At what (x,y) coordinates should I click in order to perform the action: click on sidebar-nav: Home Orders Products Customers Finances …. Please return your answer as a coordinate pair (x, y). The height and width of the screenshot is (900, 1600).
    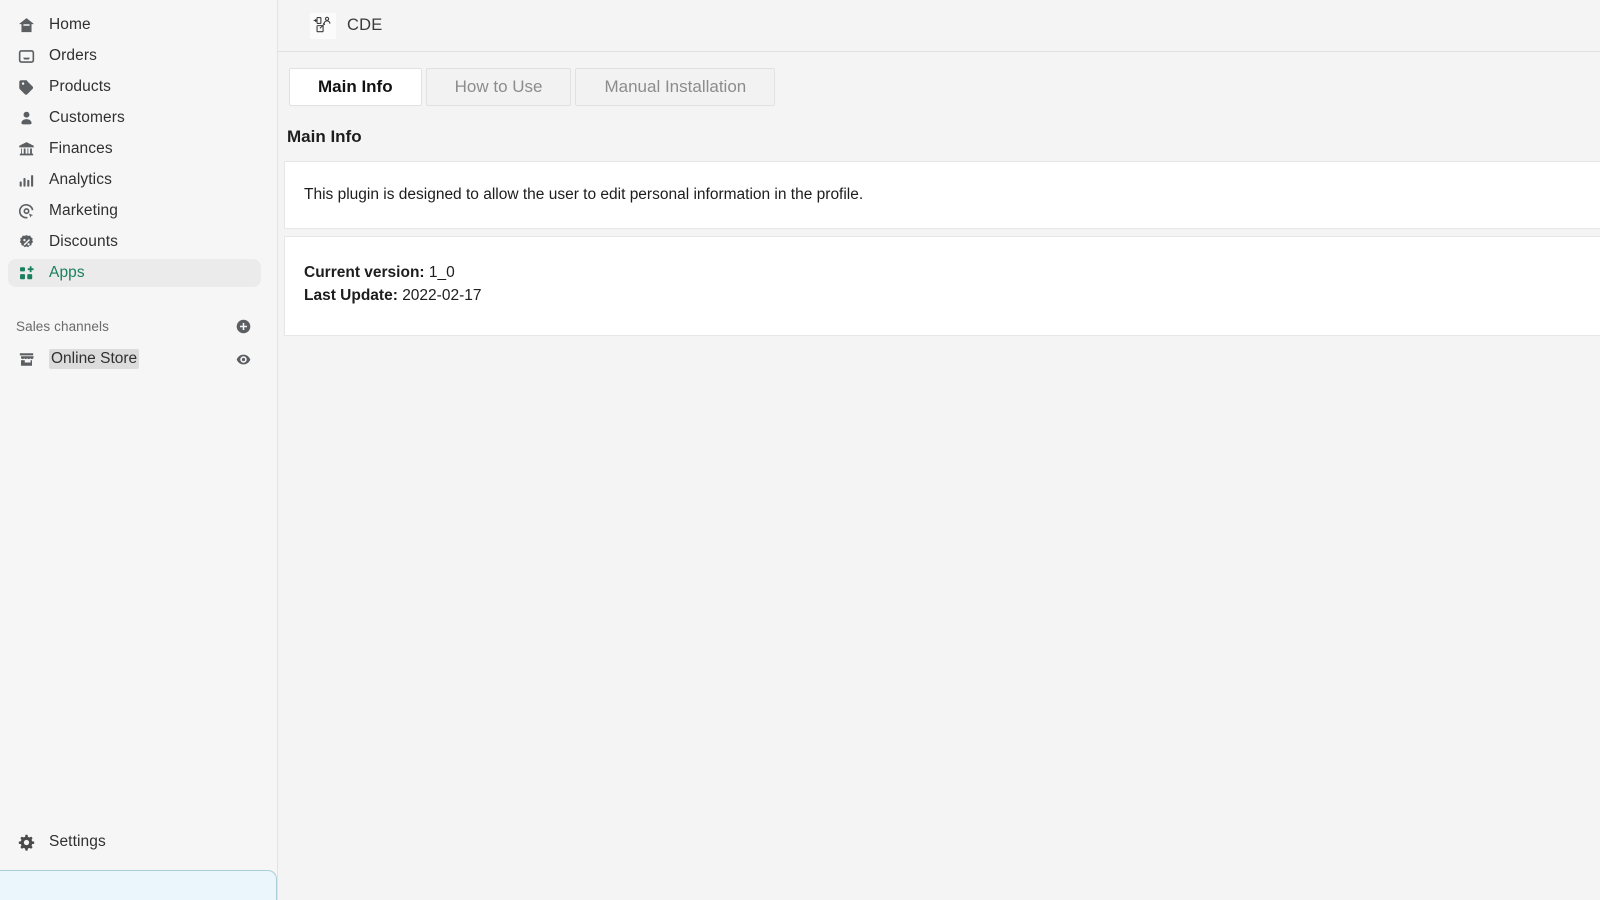
    Looking at the image, I should click on (138, 143).